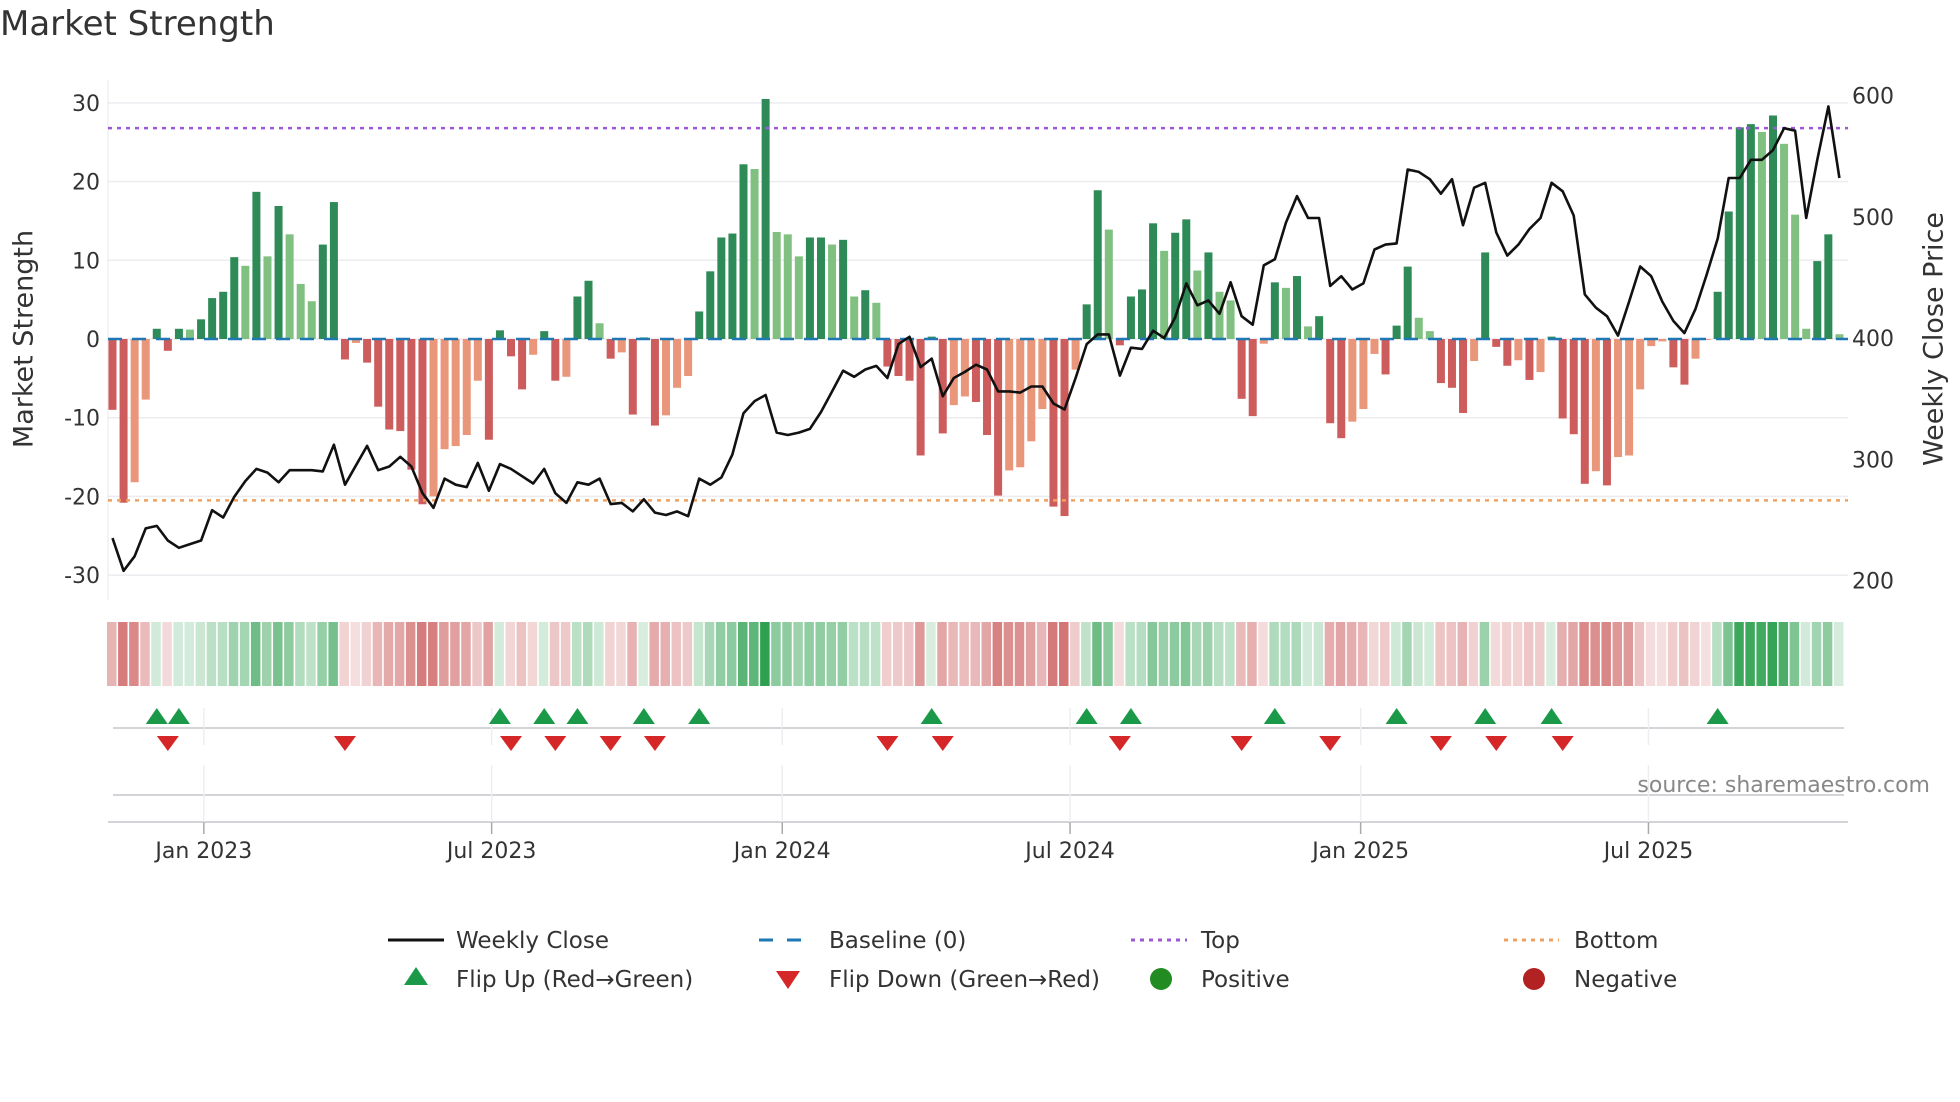 This screenshot has height=1102, width=1960. I want to click on y-tick-label: 10, so click(86, 261).